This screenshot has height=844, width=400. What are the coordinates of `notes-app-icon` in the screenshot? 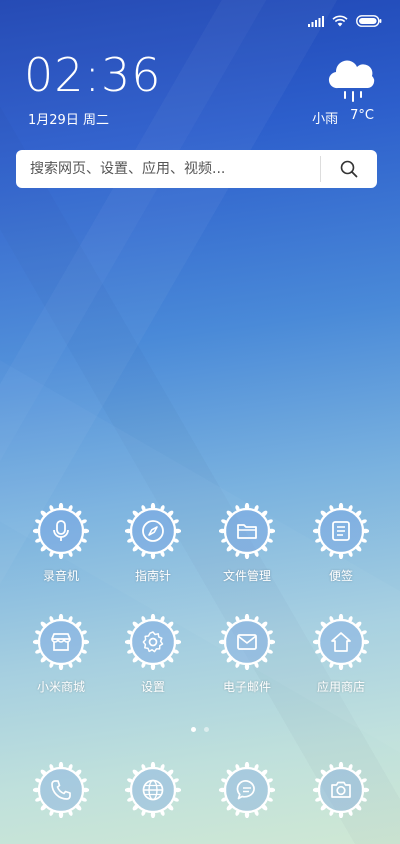 It's located at (341, 531).